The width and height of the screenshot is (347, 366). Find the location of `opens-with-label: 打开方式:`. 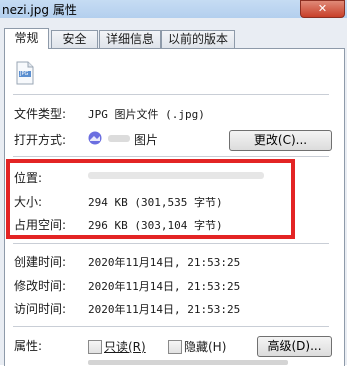

opens-with-label: 打开方式: is located at coordinates (40, 140).